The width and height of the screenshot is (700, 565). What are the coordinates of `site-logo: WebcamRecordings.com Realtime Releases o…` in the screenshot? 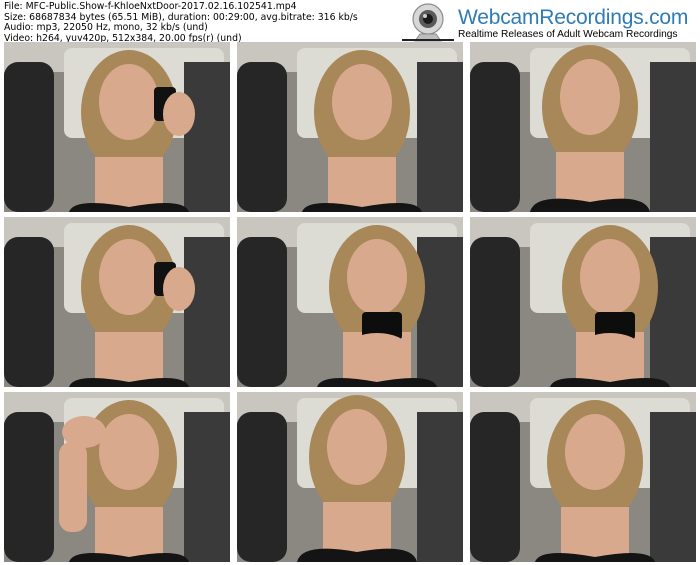 It's located at (547, 22).